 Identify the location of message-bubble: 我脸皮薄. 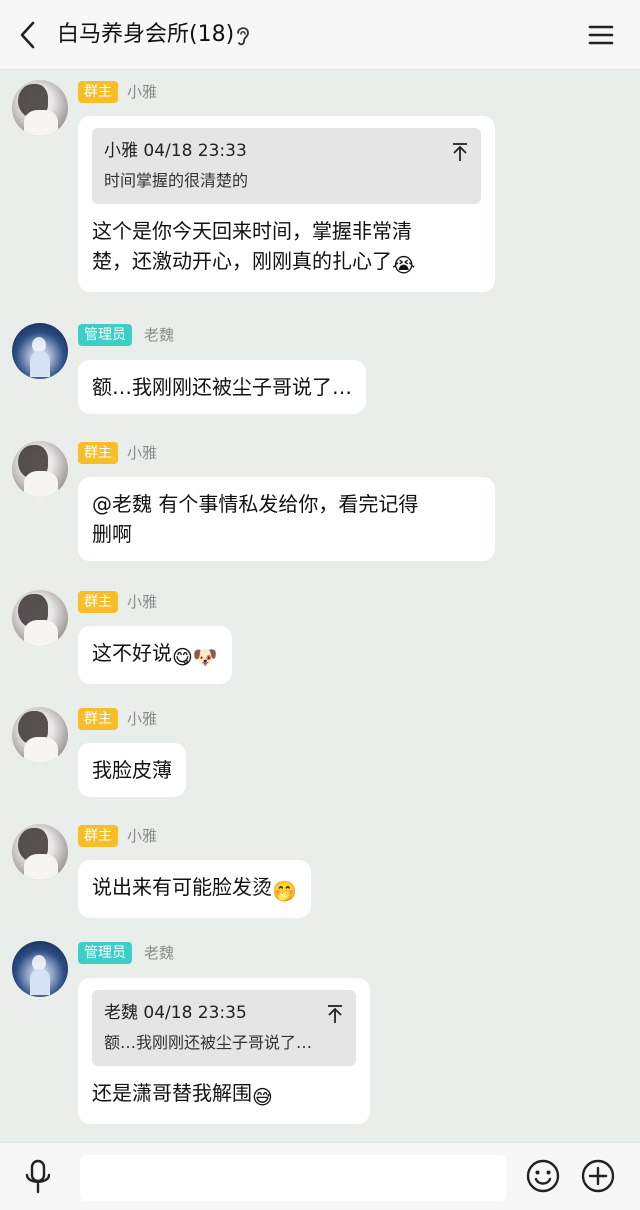
(132, 770).